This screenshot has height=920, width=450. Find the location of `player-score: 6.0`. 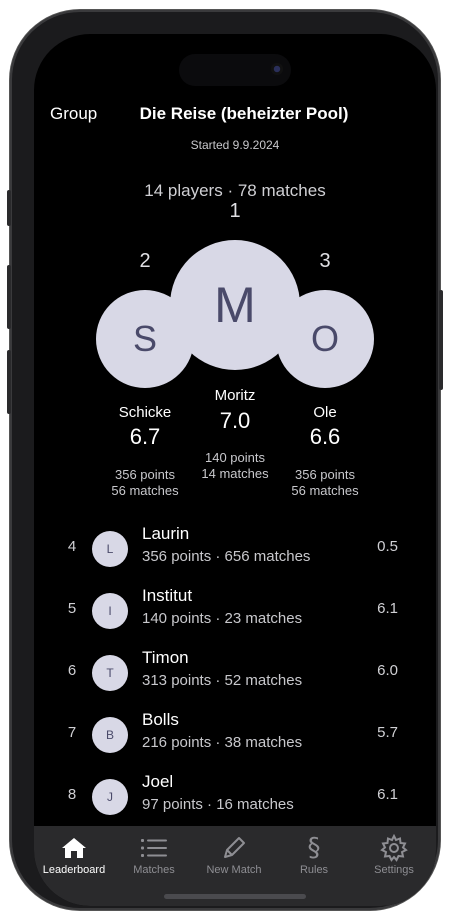

player-score: 6.0 is located at coordinates (387, 670).